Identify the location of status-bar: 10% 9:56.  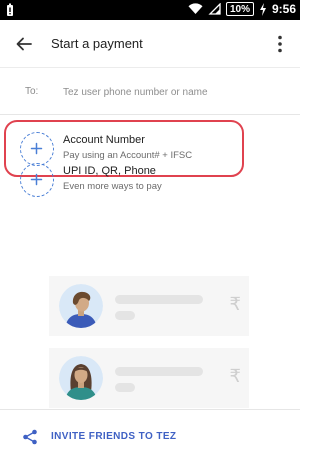
(150, 10).